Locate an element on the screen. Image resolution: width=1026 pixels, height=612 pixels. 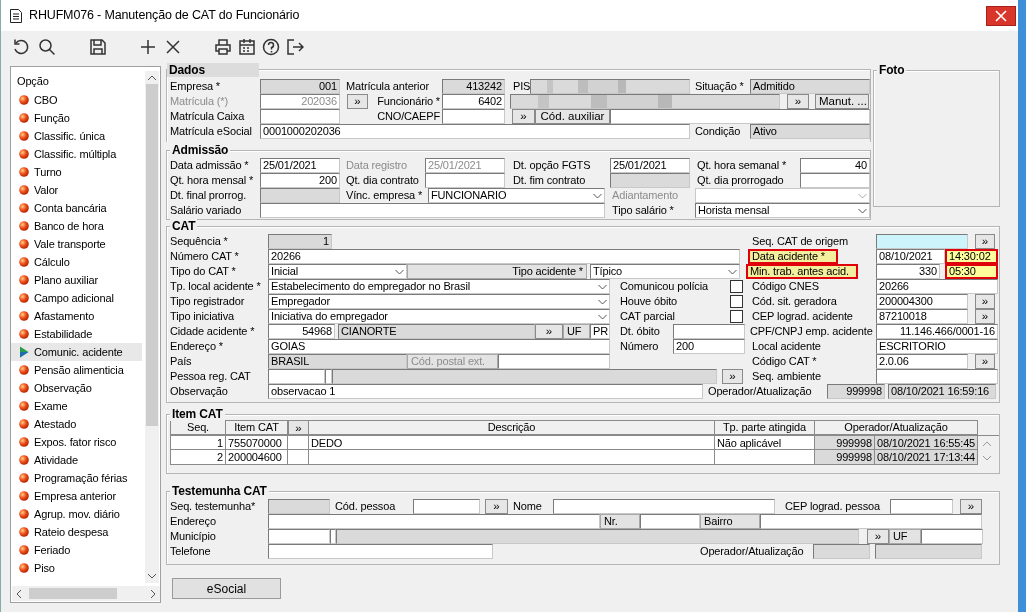
sidebar-item: Vale transporte is located at coordinates (76, 244).